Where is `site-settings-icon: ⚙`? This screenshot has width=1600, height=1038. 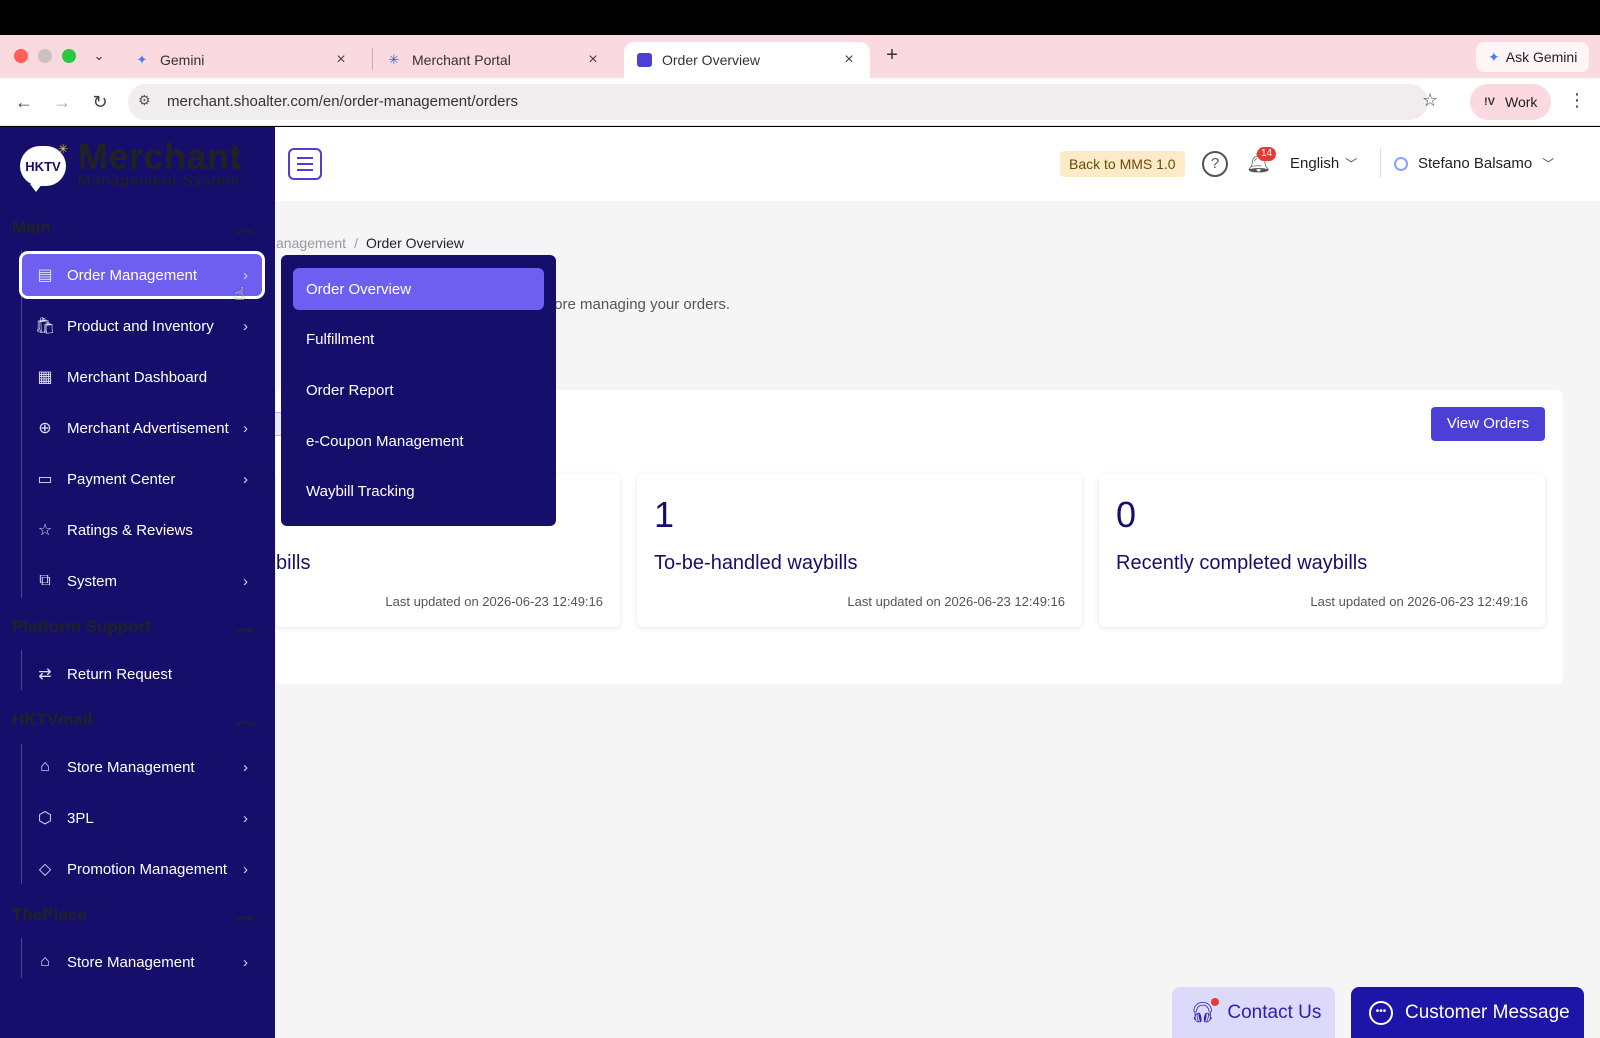
site-settings-icon: ⚙ is located at coordinates (144, 100).